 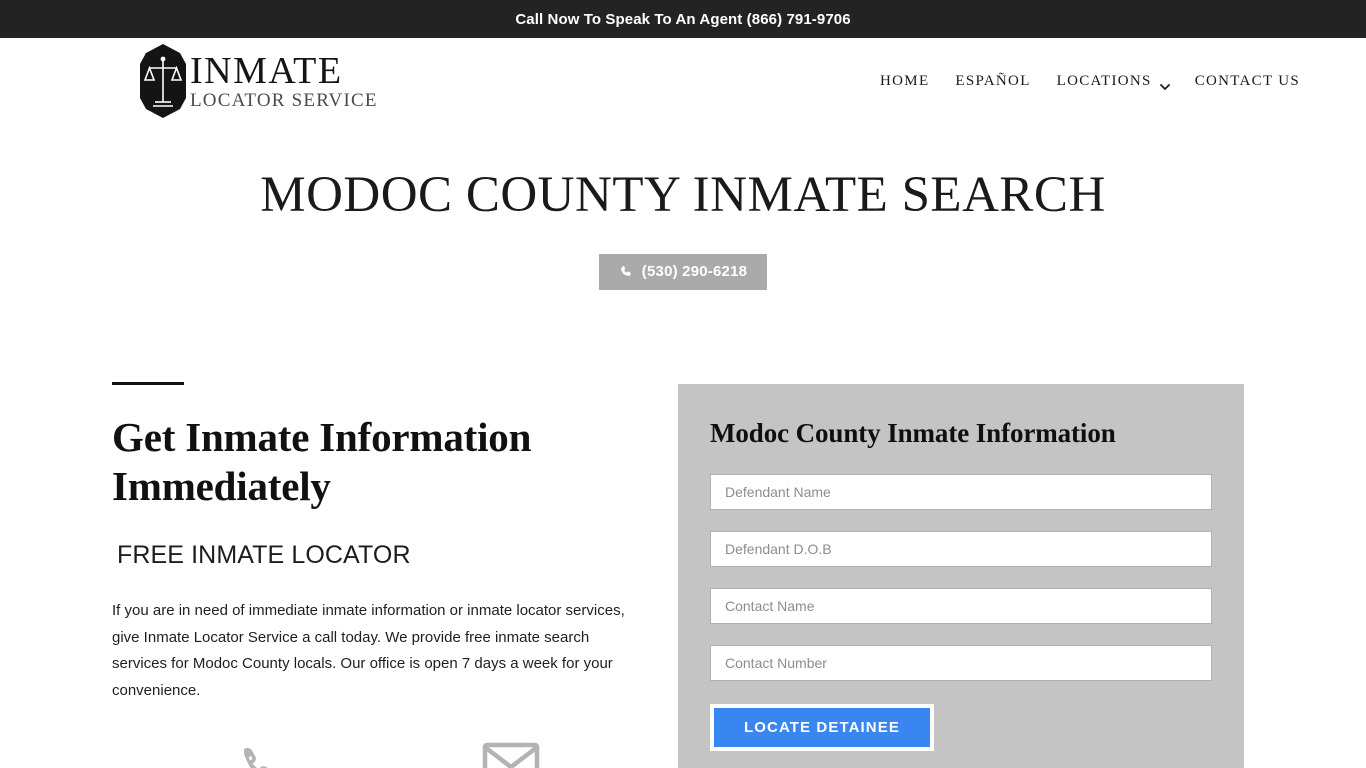 I want to click on form-title: Modoc County Inmate Information, so click(x=913, y=432).